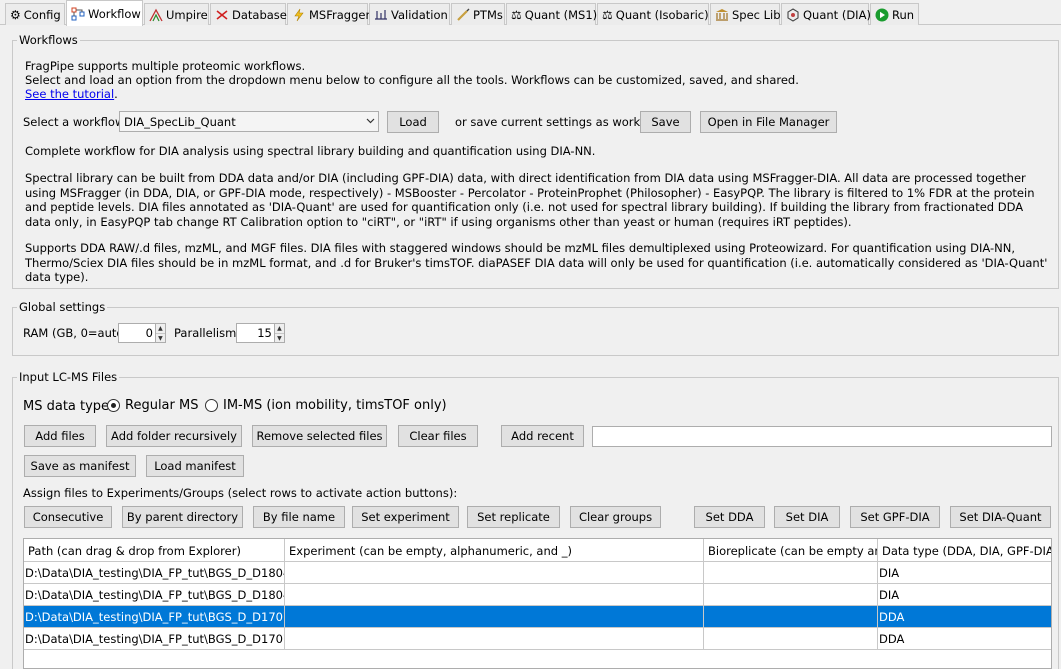 This screenshot has width=1061, height=669. Describe the element at coordinates (222, 15) in the screenshot. I see `database-icon` at that location.